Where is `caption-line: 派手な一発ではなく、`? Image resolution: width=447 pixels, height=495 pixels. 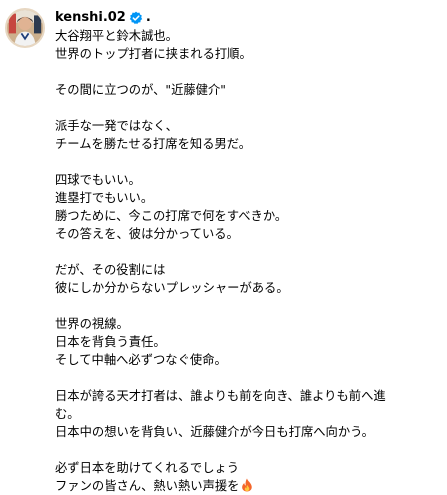 caption-line: 派手な一発ではなく、 is located at coordinates (116, 126).